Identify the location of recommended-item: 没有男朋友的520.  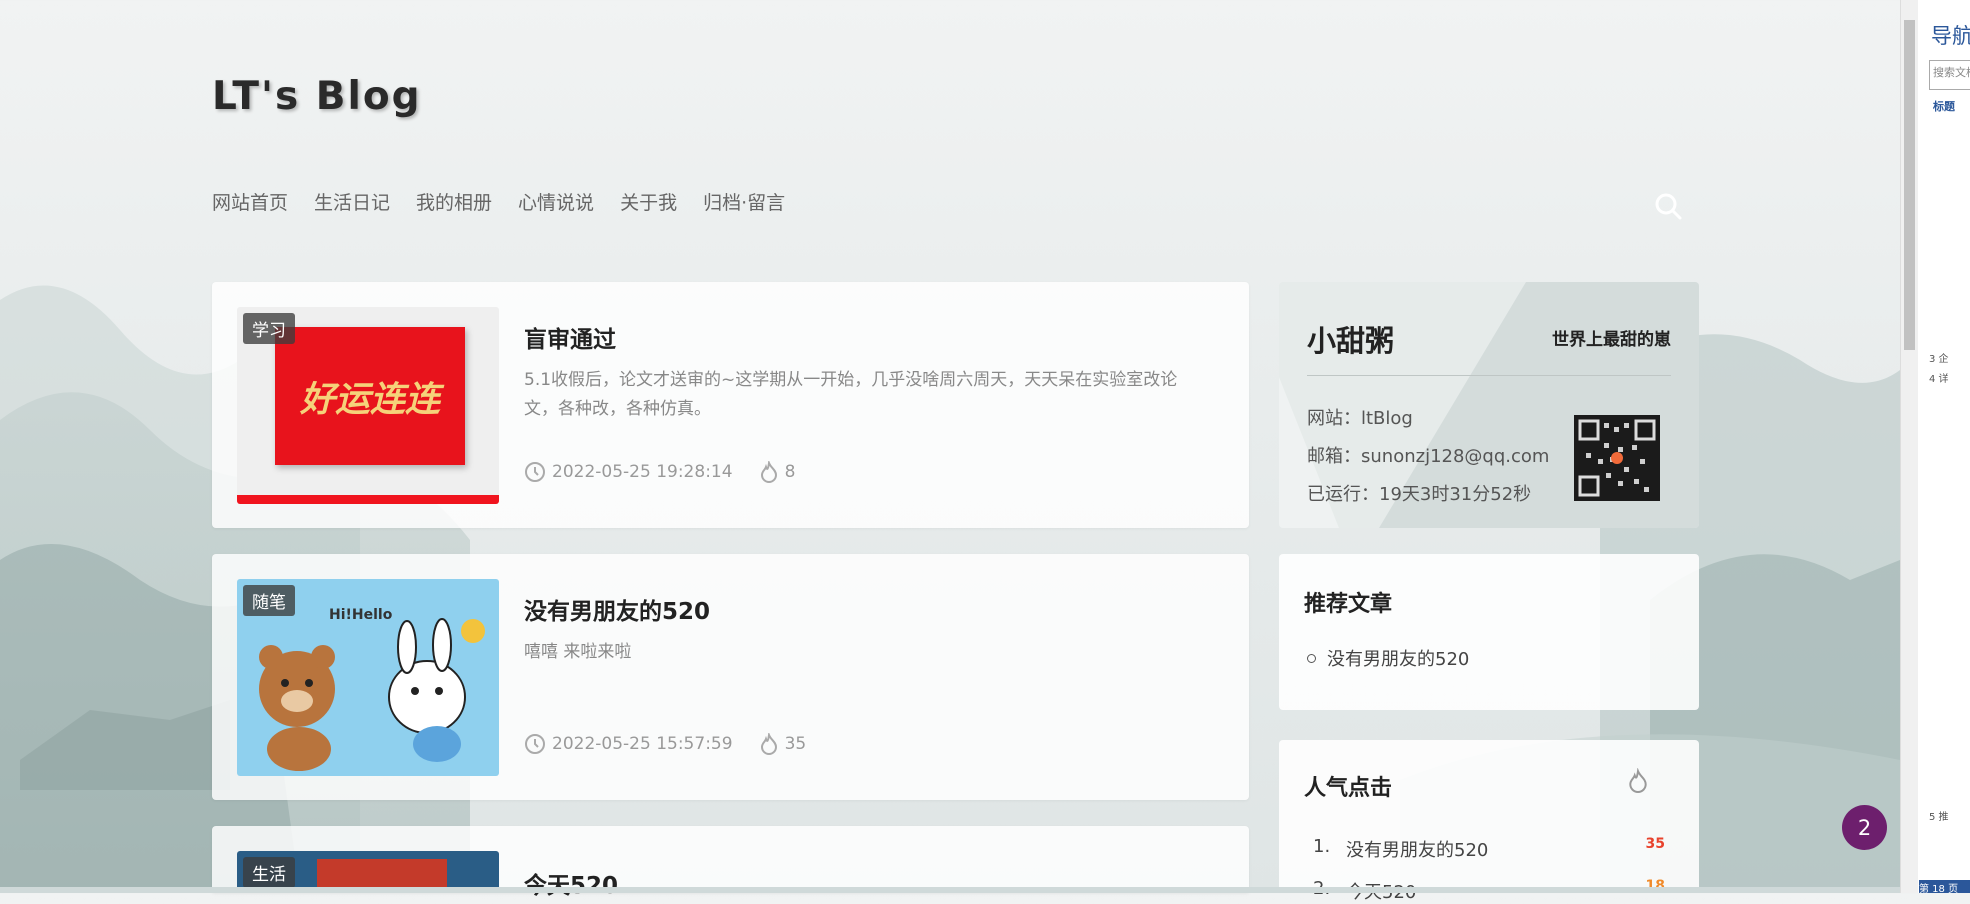
(1388, 658).